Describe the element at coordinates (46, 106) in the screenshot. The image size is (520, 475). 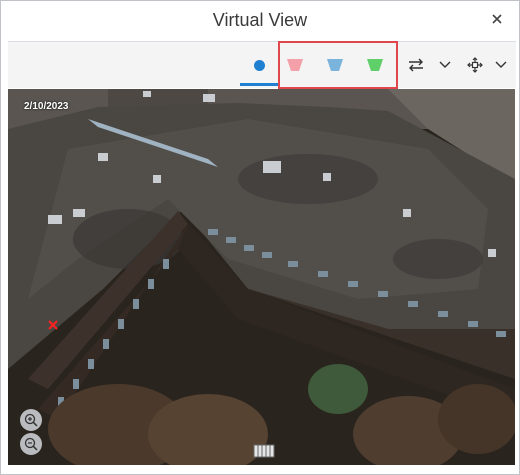
I see `capture-date: 2/10/2023` at that location.